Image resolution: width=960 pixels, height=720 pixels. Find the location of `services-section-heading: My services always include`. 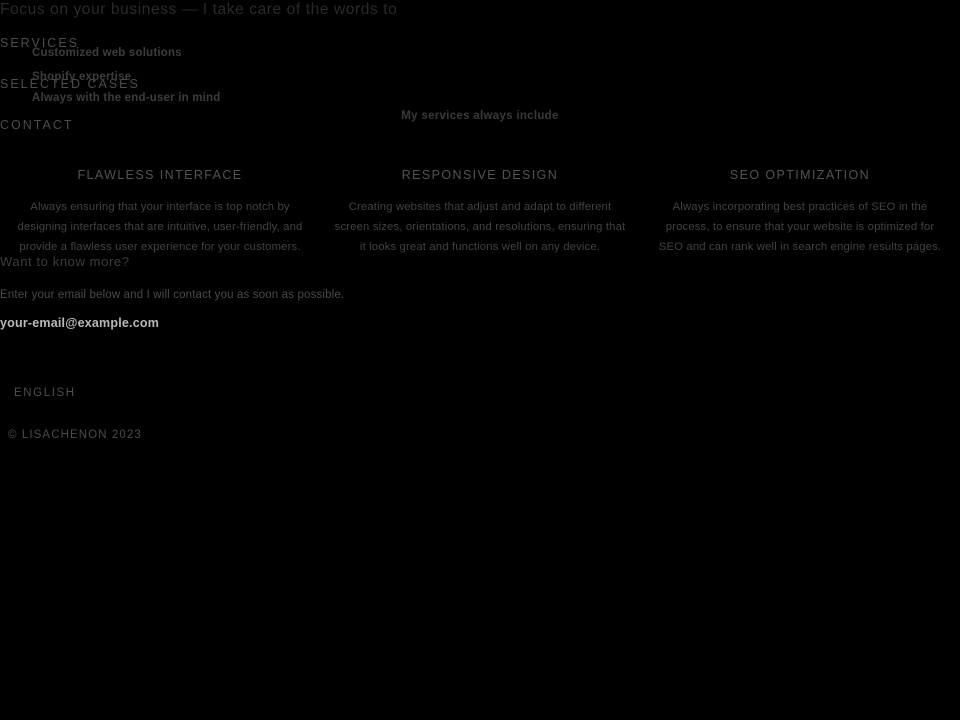

services-section-heading: My services always include is located at coordinates (480, 116).